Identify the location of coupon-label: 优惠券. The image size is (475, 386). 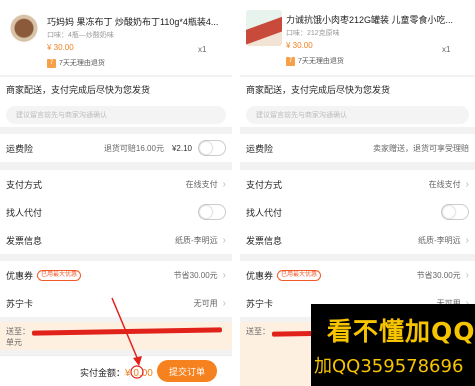
(260, 275).